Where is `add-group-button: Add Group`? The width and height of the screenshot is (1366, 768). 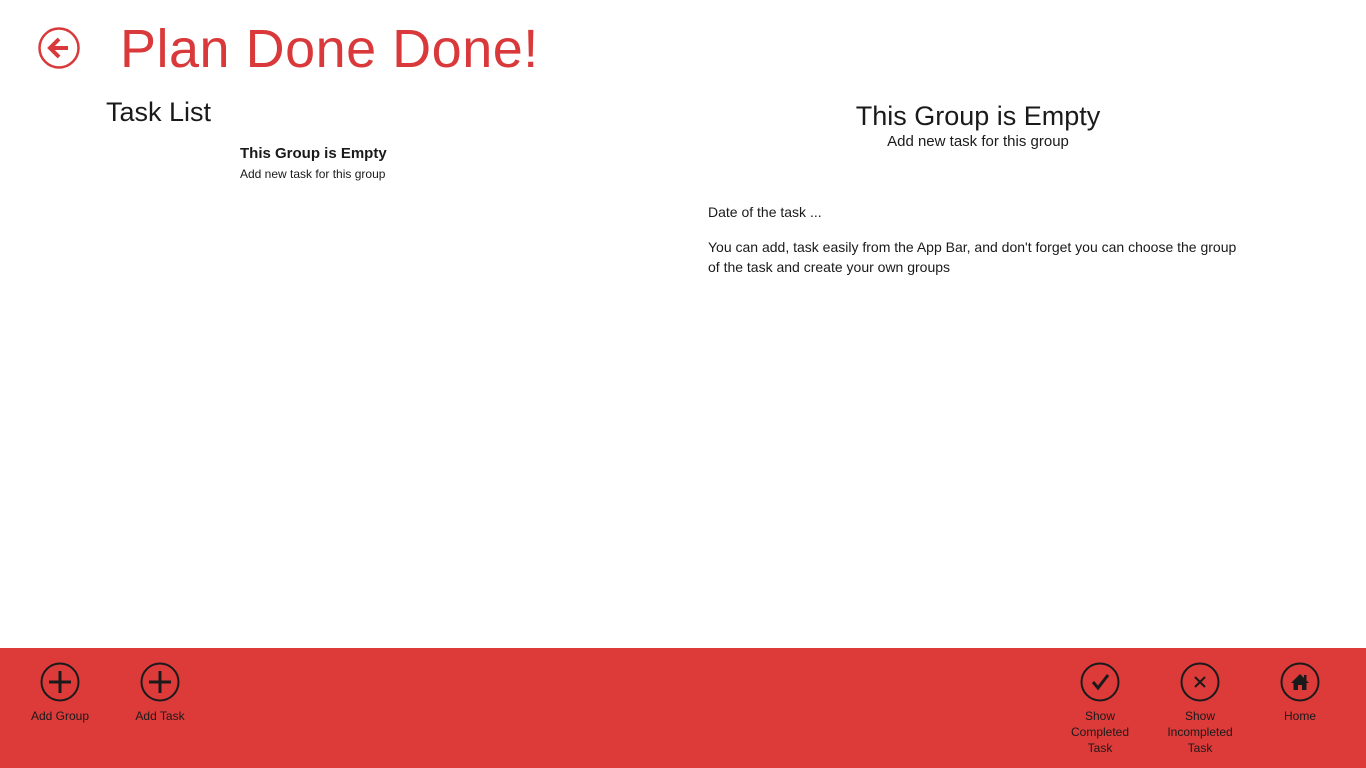
add-group-button: Add Group is located at coordinates (60, 693).